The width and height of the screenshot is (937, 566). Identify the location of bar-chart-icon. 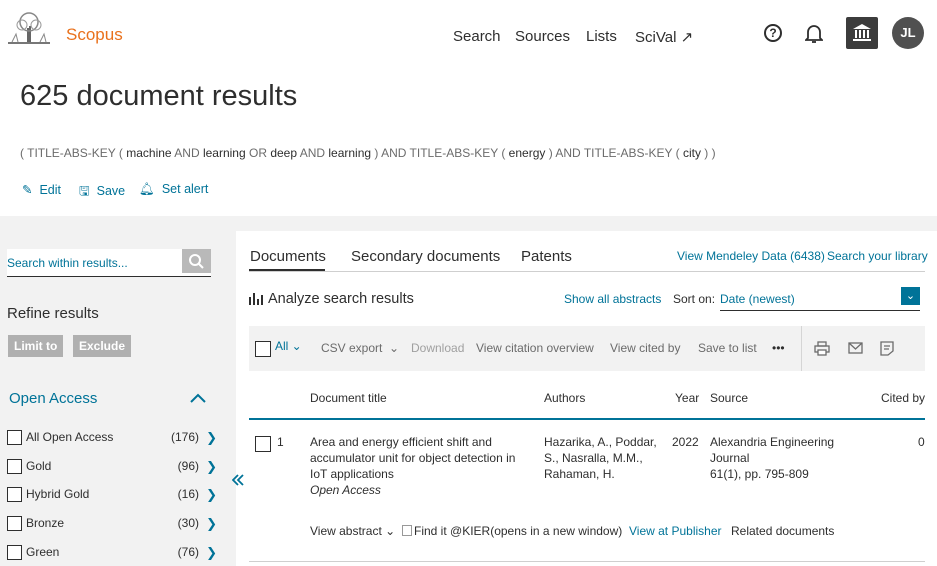
(256, 298).